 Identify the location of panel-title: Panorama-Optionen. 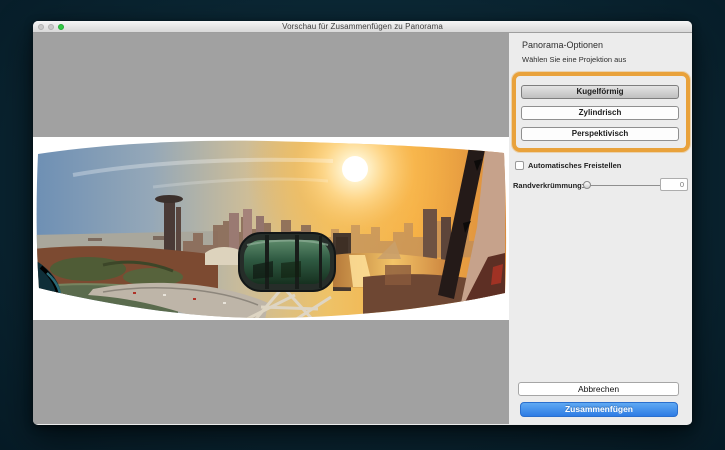
(563, 45).